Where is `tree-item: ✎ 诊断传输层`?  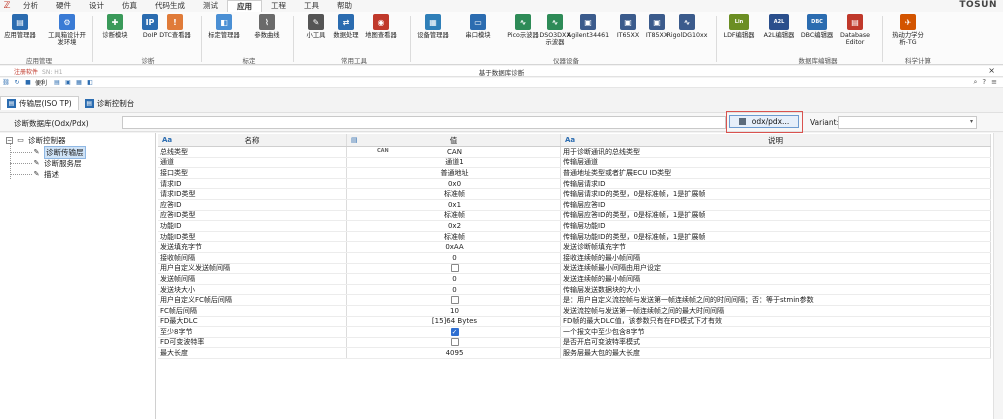
tree-item: ✎ 诊断传输层 is located at coordinates (59, 152).